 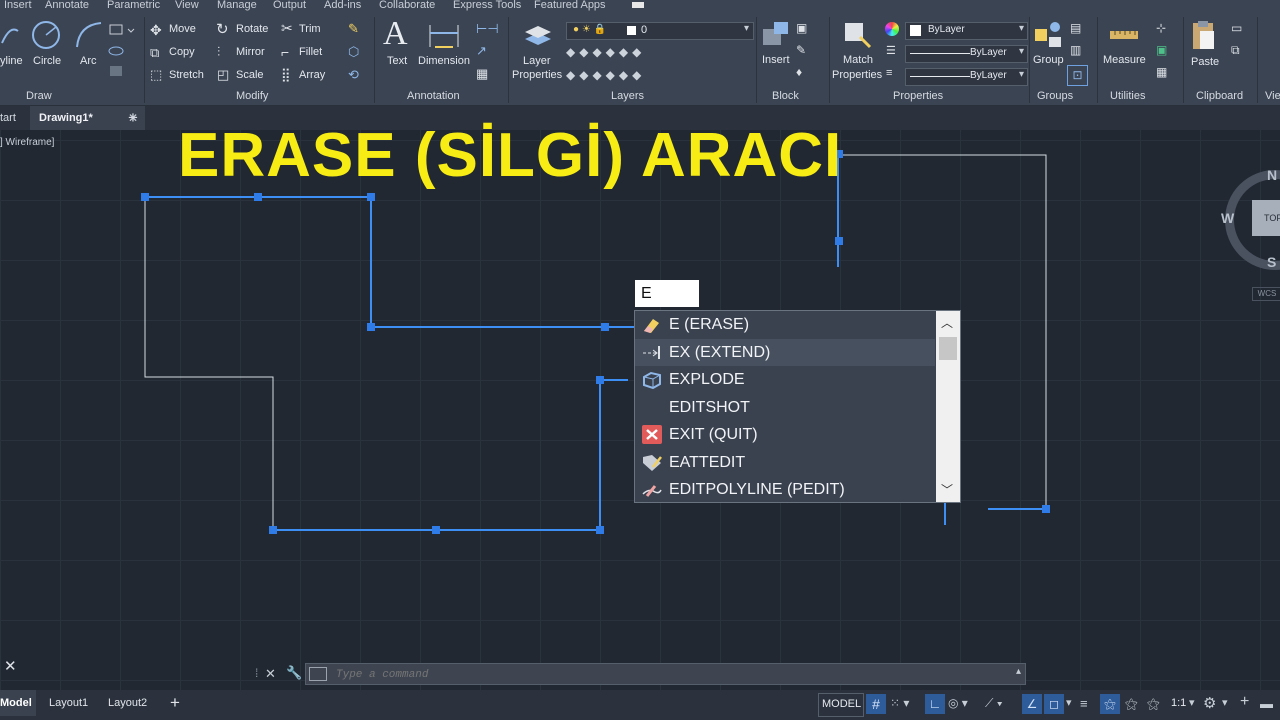 I want to click on command-input, so click(x=666, y=675).